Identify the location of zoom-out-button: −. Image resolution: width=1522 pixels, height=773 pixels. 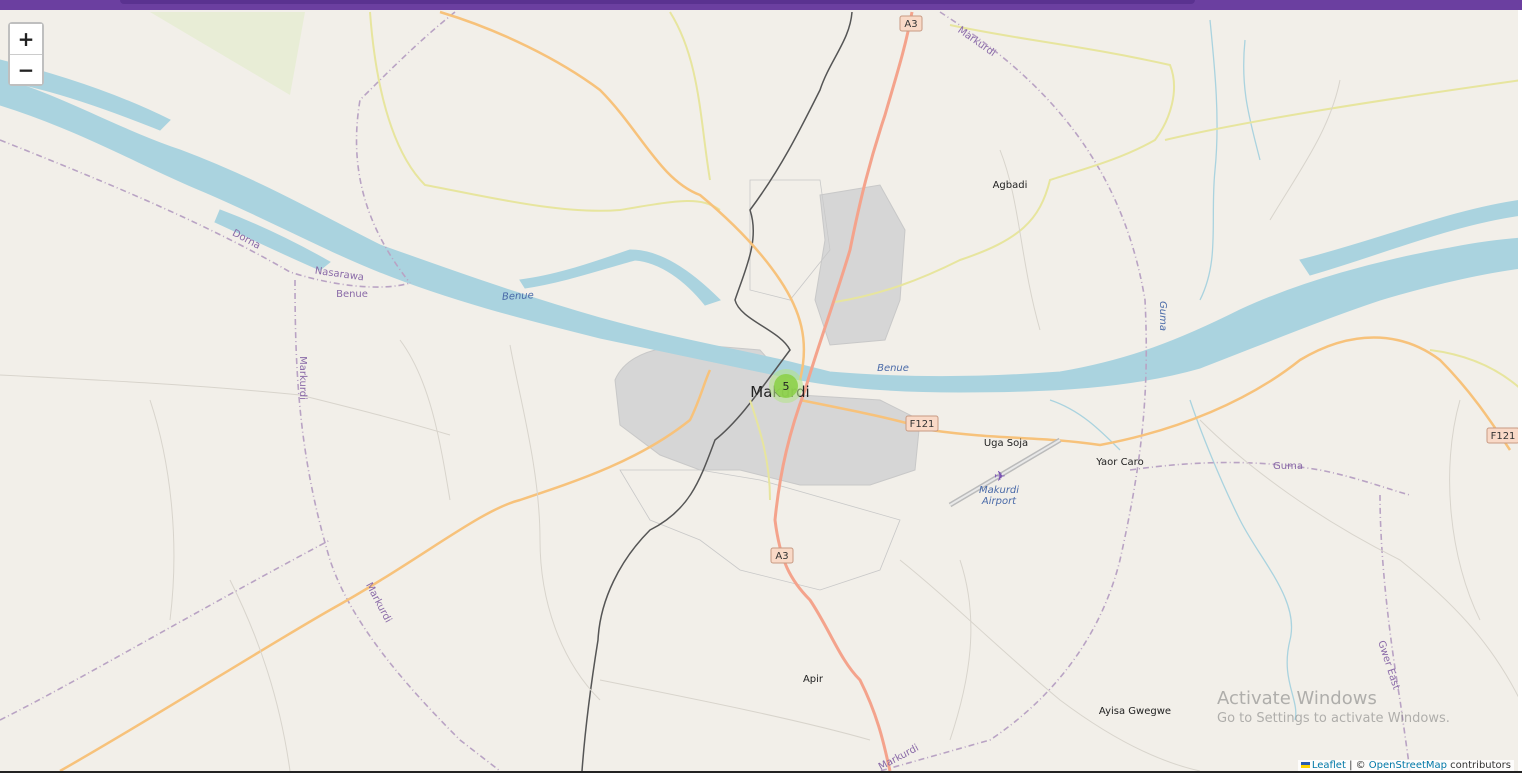
(26, 69).